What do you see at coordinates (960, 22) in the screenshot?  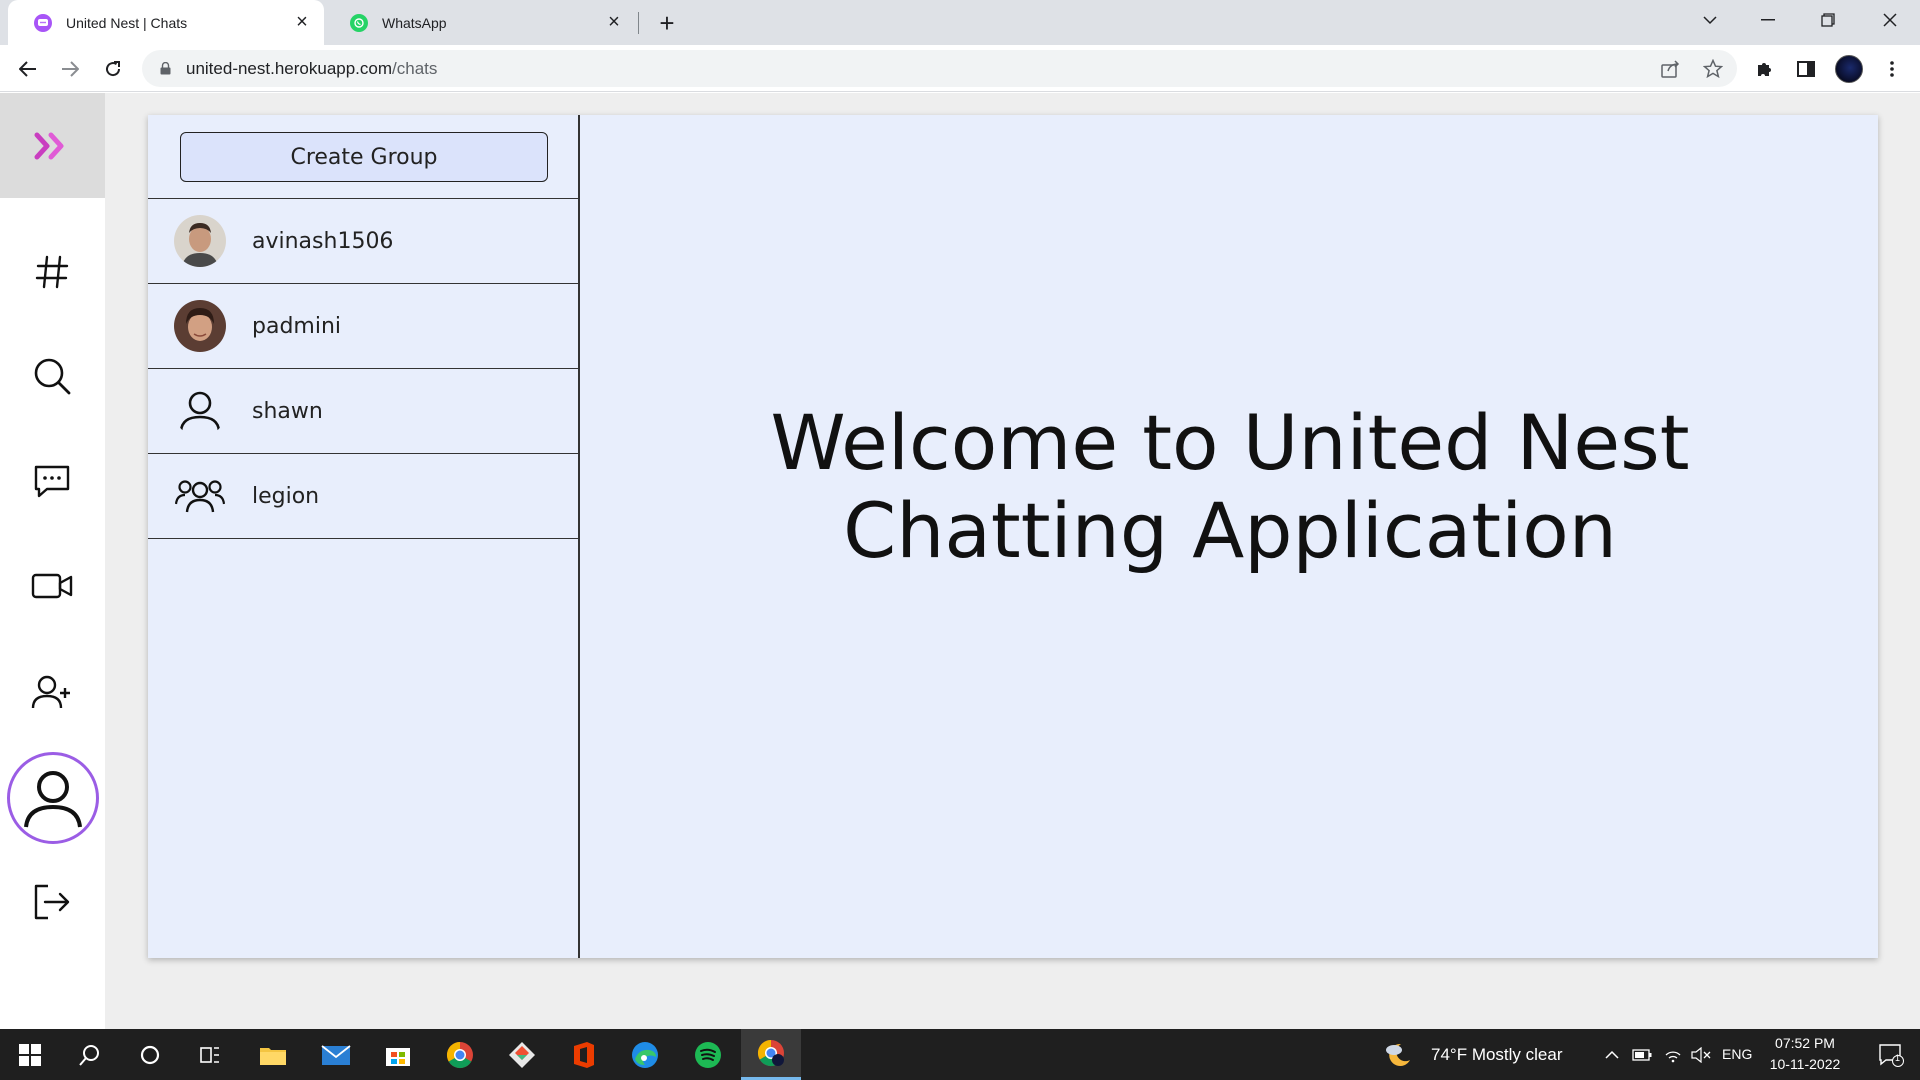 I see `browser-tab-strip: United Nest | Chats × WhatsApp × +` at bounding box center [960, 22].